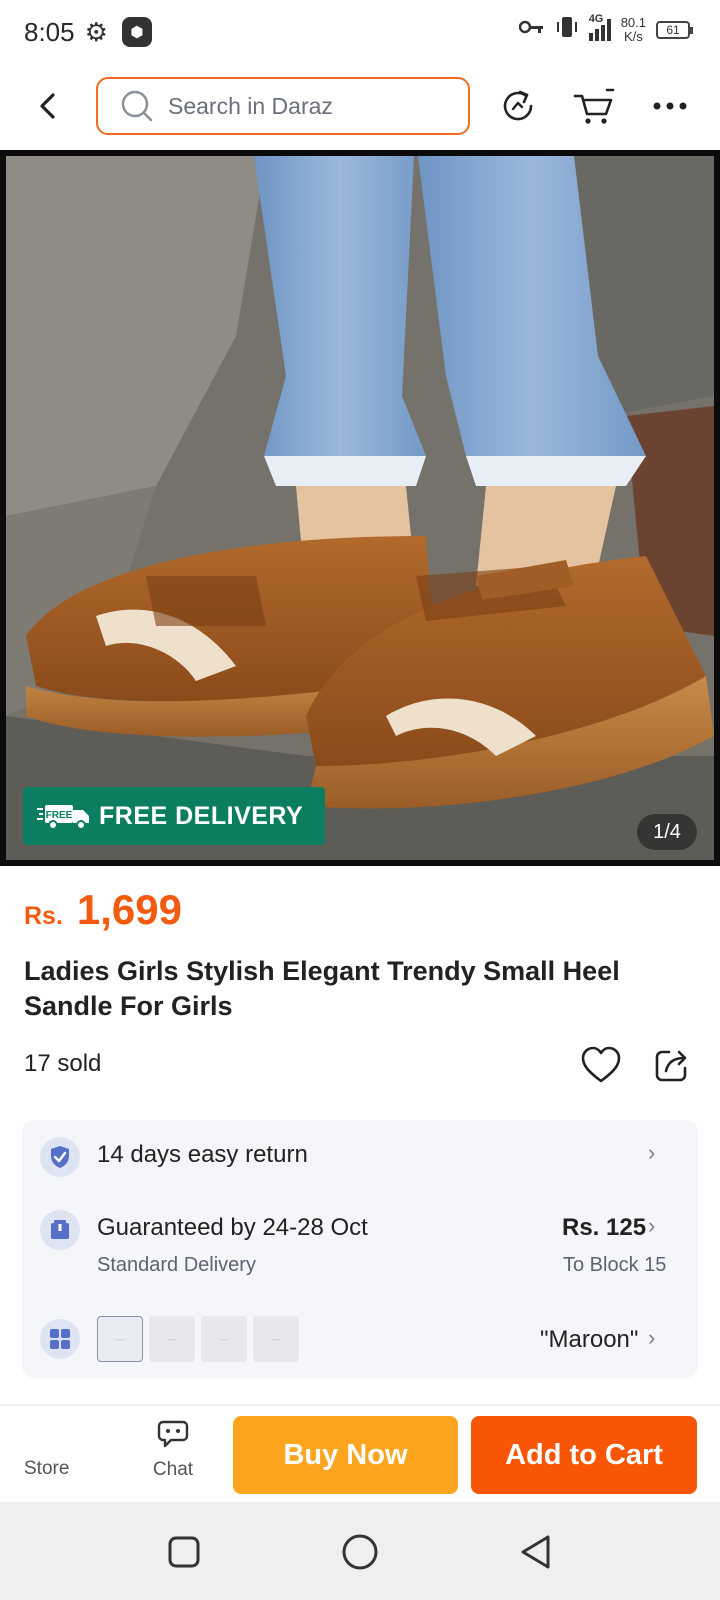 The image size is (720, 1600). Describe the element at coordinates (232, 1228) in the screenshot. I see `delivery-guarantee: Guaranteed by 24-28 Oct` at that location.